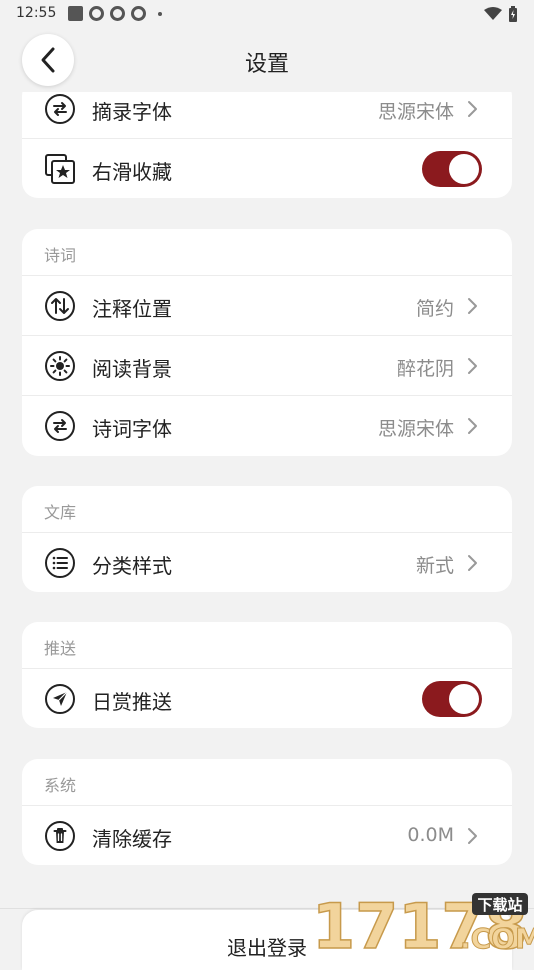 The image size is (534, 970). I want to click on setting-row-annotation-position: 注释位置 简约, so click(267, 305).